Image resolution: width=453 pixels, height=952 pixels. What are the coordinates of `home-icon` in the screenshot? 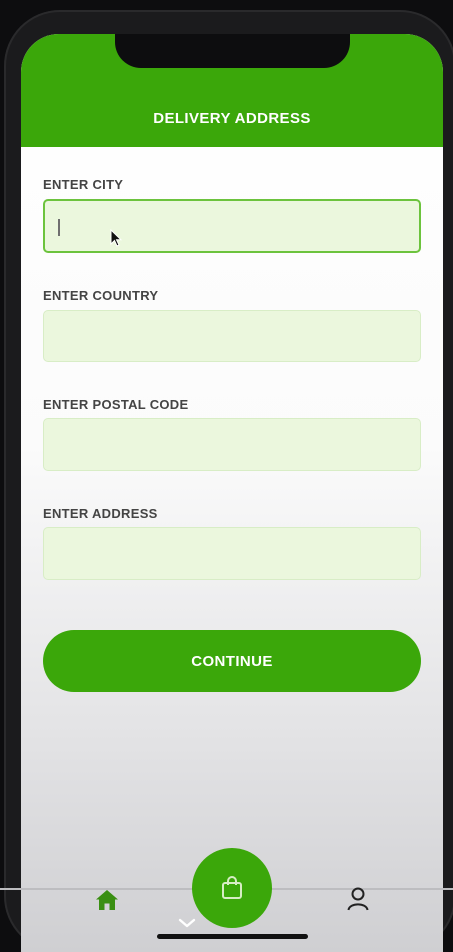 It's located at (107, 900).